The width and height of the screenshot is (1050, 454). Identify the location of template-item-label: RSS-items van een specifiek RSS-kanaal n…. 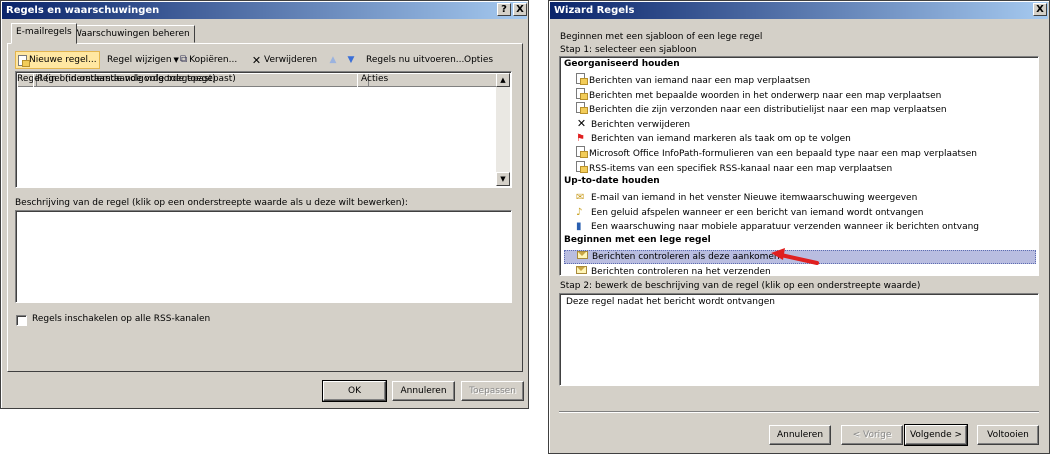
(741, 168).